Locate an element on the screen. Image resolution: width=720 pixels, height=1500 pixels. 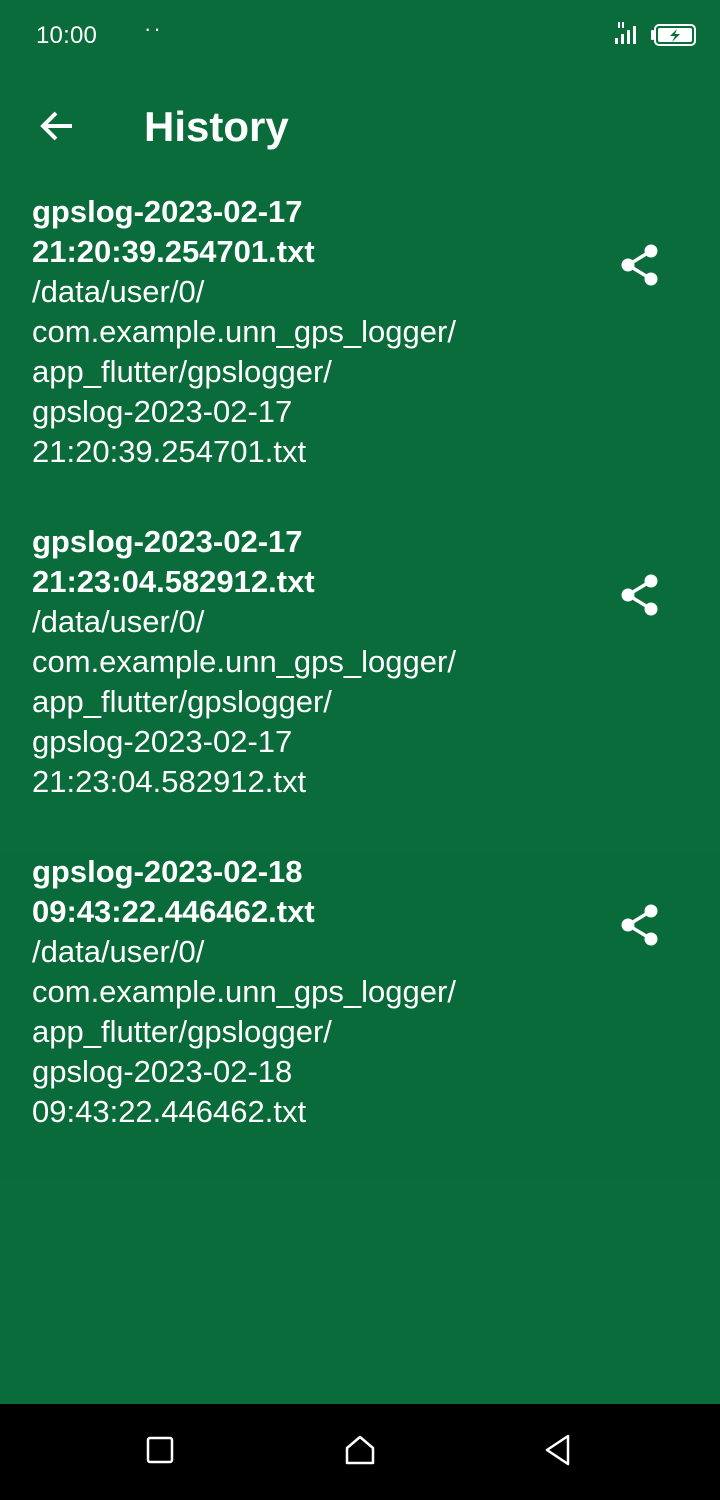
arrow-back-icon is located at coordinates (56, 128).